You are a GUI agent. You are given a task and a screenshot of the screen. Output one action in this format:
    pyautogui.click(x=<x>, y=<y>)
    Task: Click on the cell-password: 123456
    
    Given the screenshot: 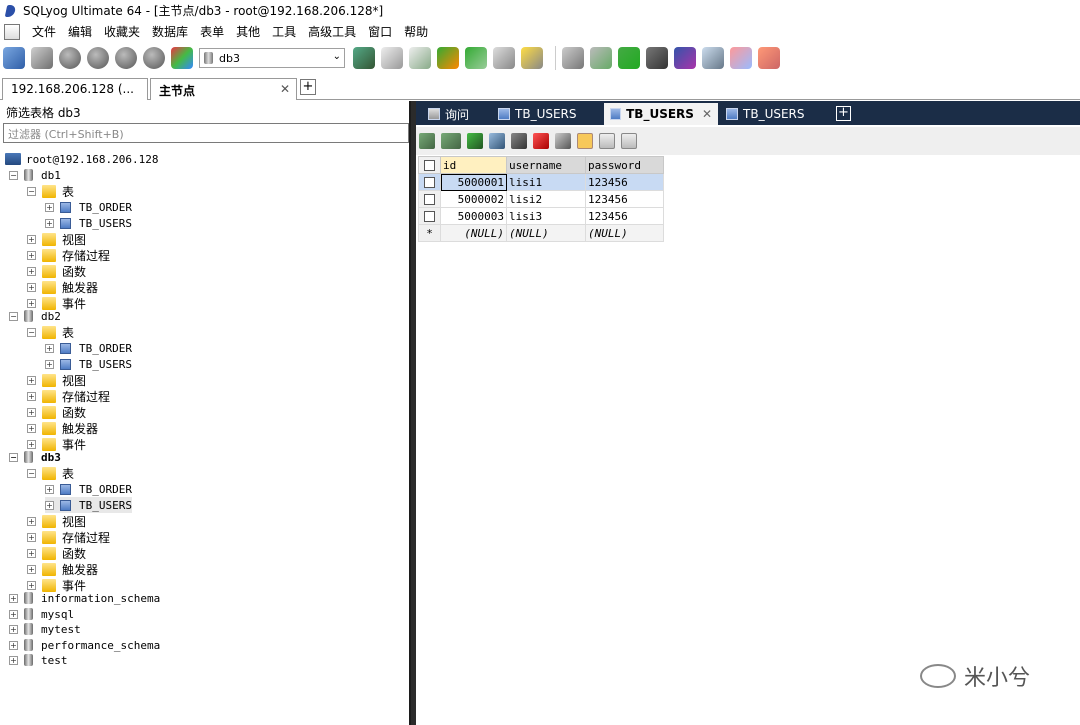 What is the action you would take?
    pyautogui.click(x=624, y=199)
    